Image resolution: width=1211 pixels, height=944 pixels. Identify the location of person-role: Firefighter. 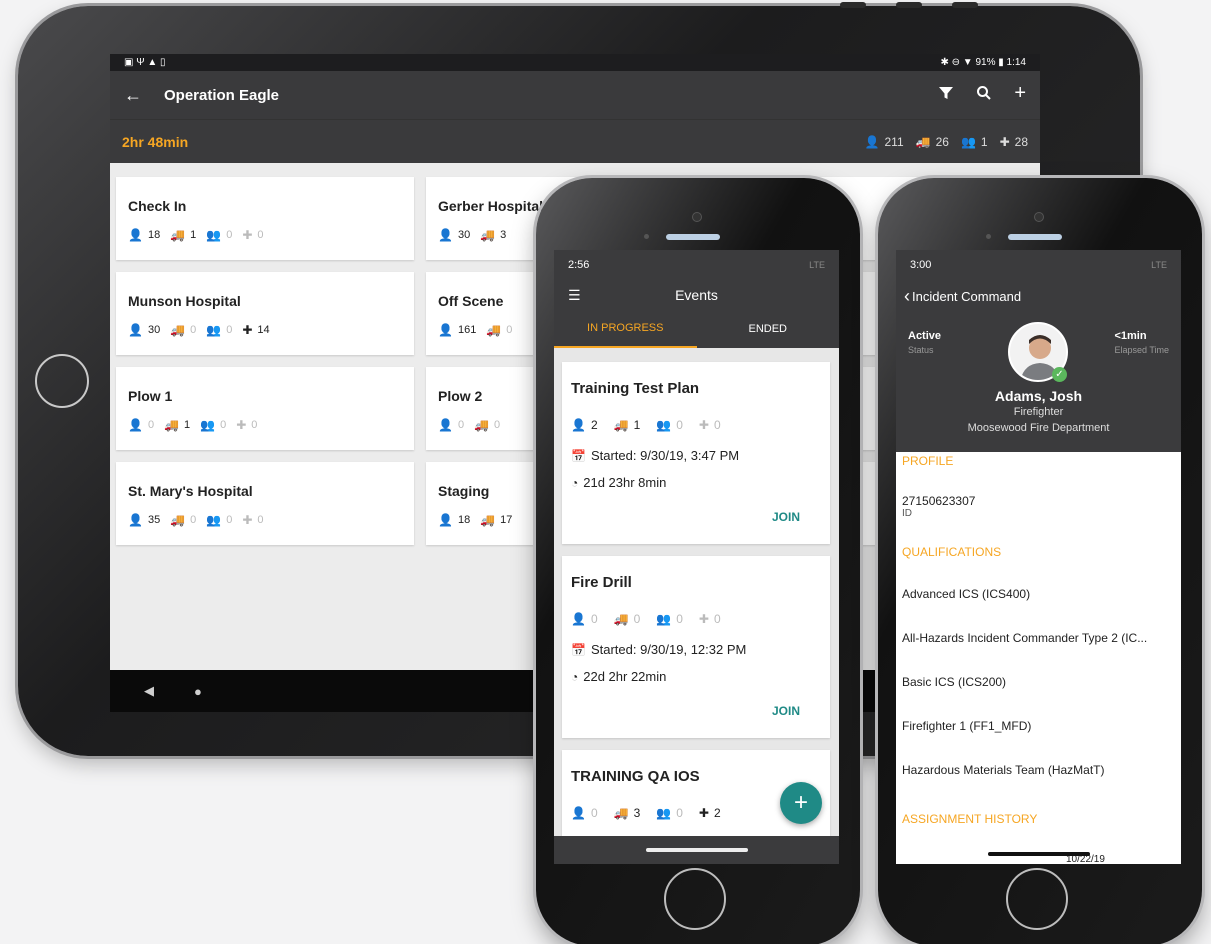
(1038, 412).